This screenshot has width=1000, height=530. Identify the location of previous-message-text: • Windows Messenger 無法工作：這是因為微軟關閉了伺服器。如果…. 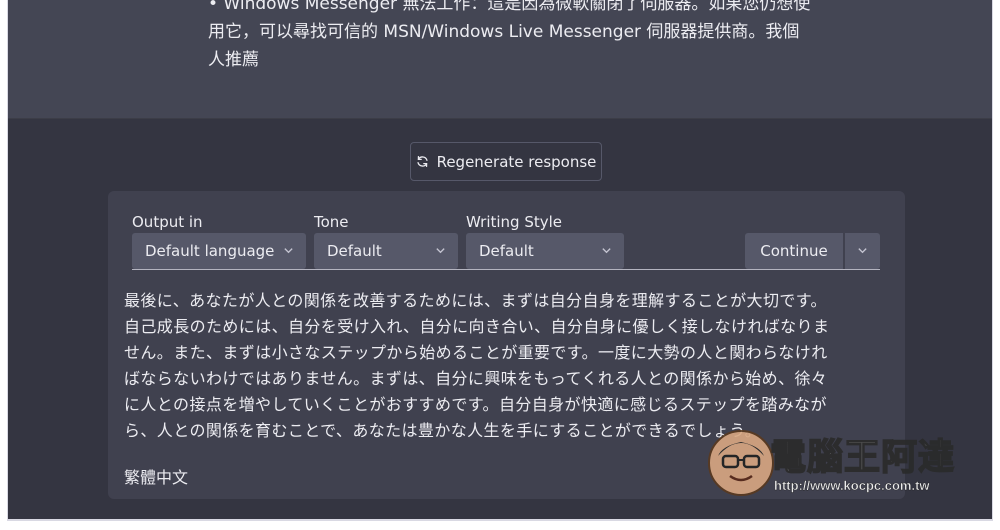
(518, 37).